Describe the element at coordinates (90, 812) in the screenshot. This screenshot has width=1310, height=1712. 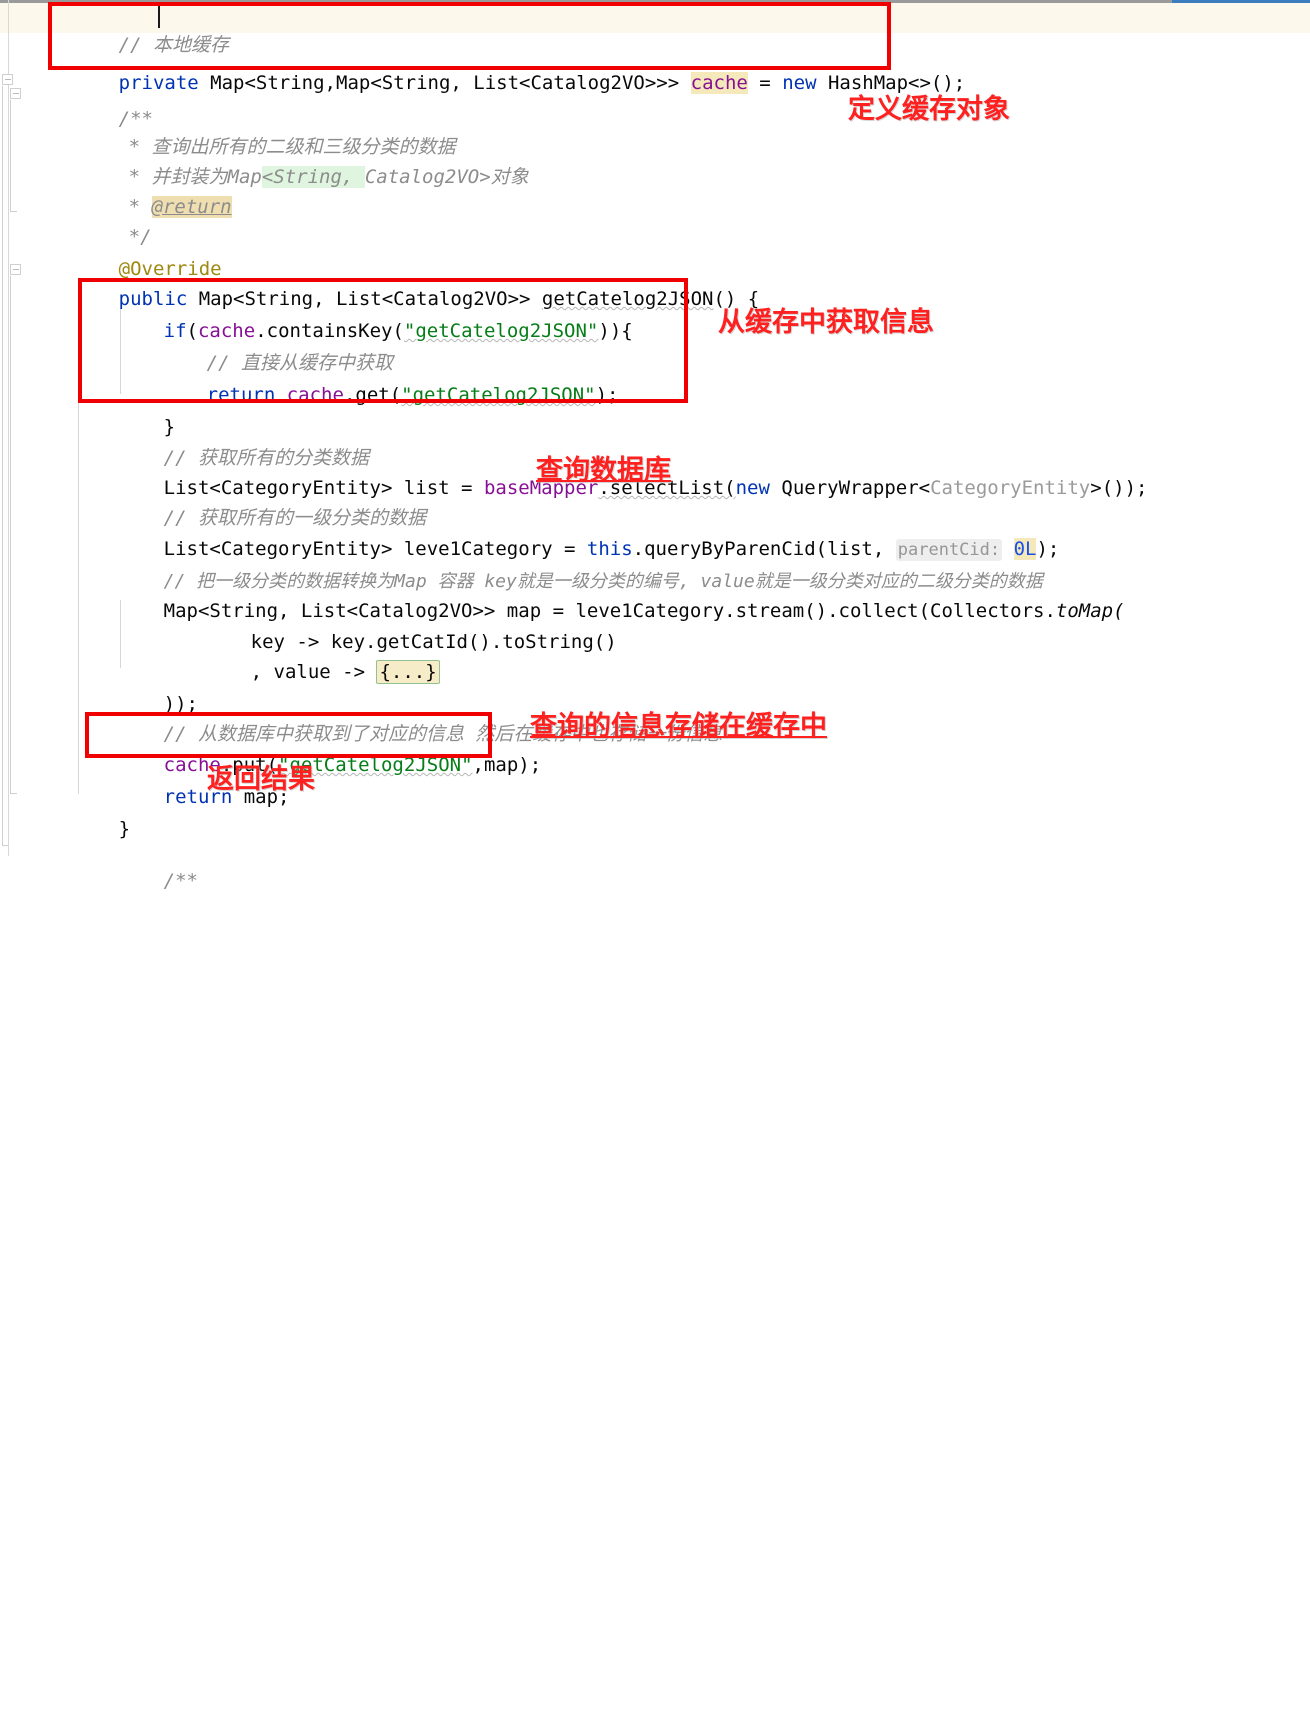
I see `code-line-method-close-brace: }` at that location.